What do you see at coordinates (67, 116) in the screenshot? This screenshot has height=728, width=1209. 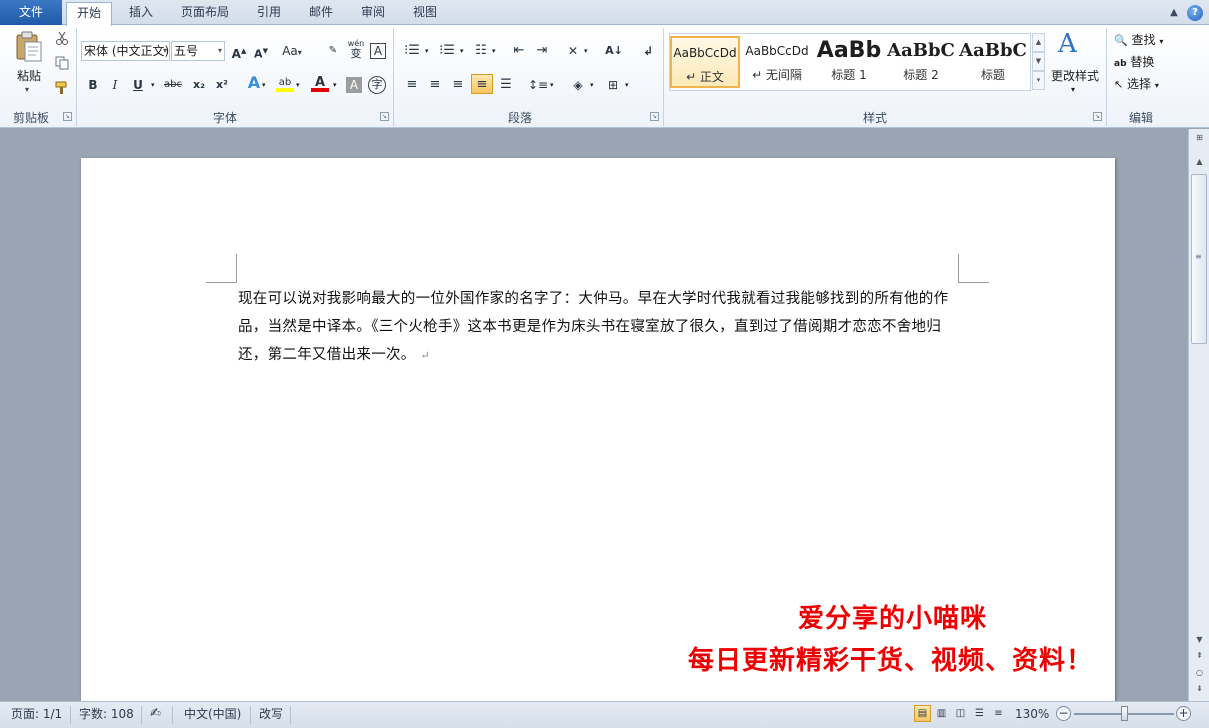 I see `clipboard-launcher-icon: ↘` at bounding box center [67, 116].